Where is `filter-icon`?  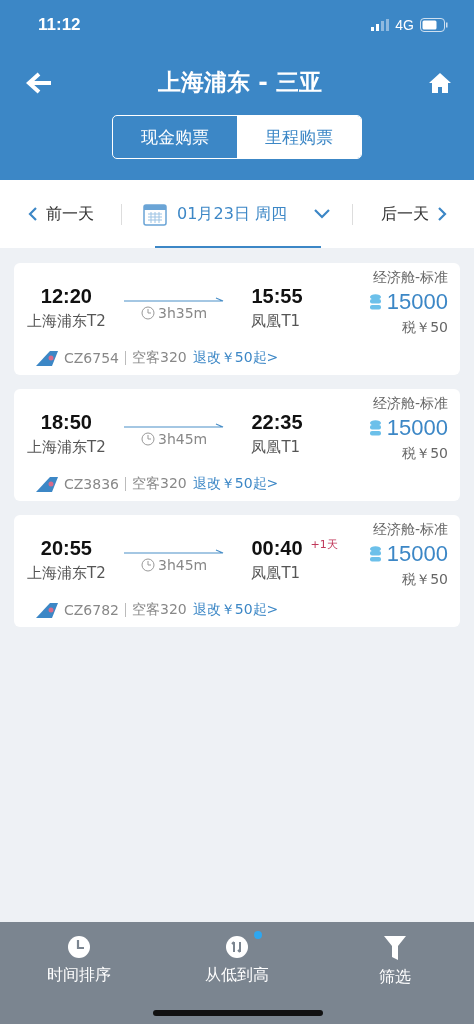
filter-icon is located at coordinates (395, 948).